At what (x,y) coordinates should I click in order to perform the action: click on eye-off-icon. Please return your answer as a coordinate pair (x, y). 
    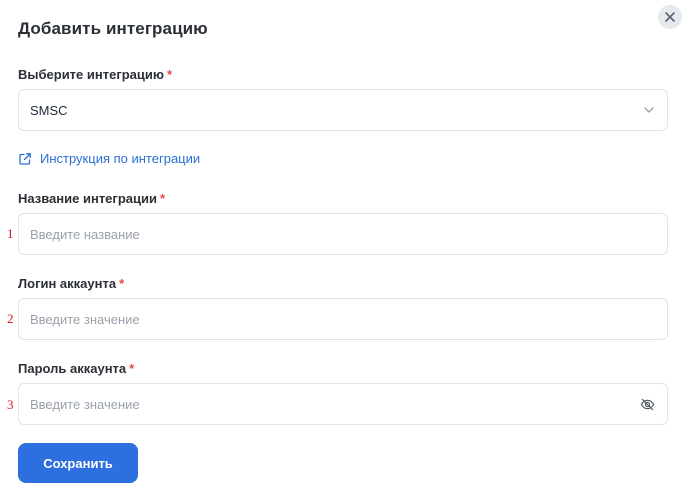
    Looking at the image, I should click on (647, 404).